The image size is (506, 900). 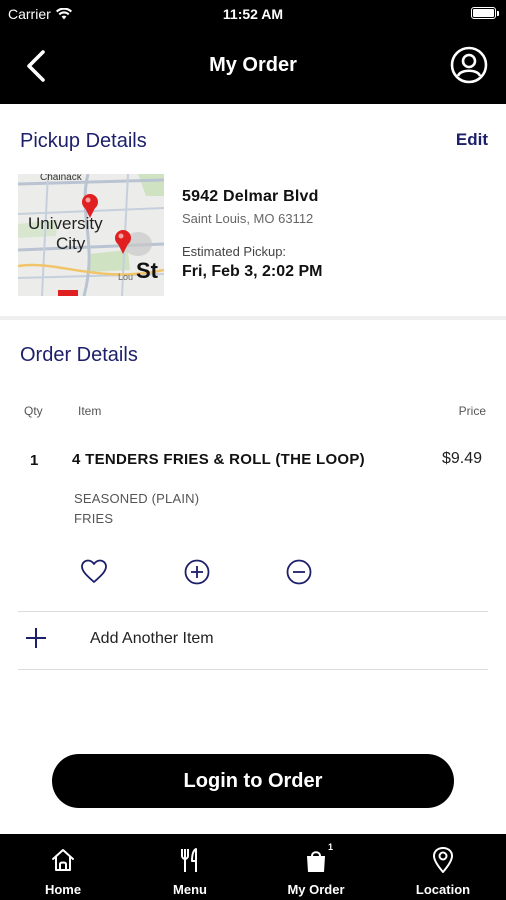 What do you see at coordinates (94, 518) in the screenshot?
I see `item-modifier: FRIES` at bounding box center [94, 518].